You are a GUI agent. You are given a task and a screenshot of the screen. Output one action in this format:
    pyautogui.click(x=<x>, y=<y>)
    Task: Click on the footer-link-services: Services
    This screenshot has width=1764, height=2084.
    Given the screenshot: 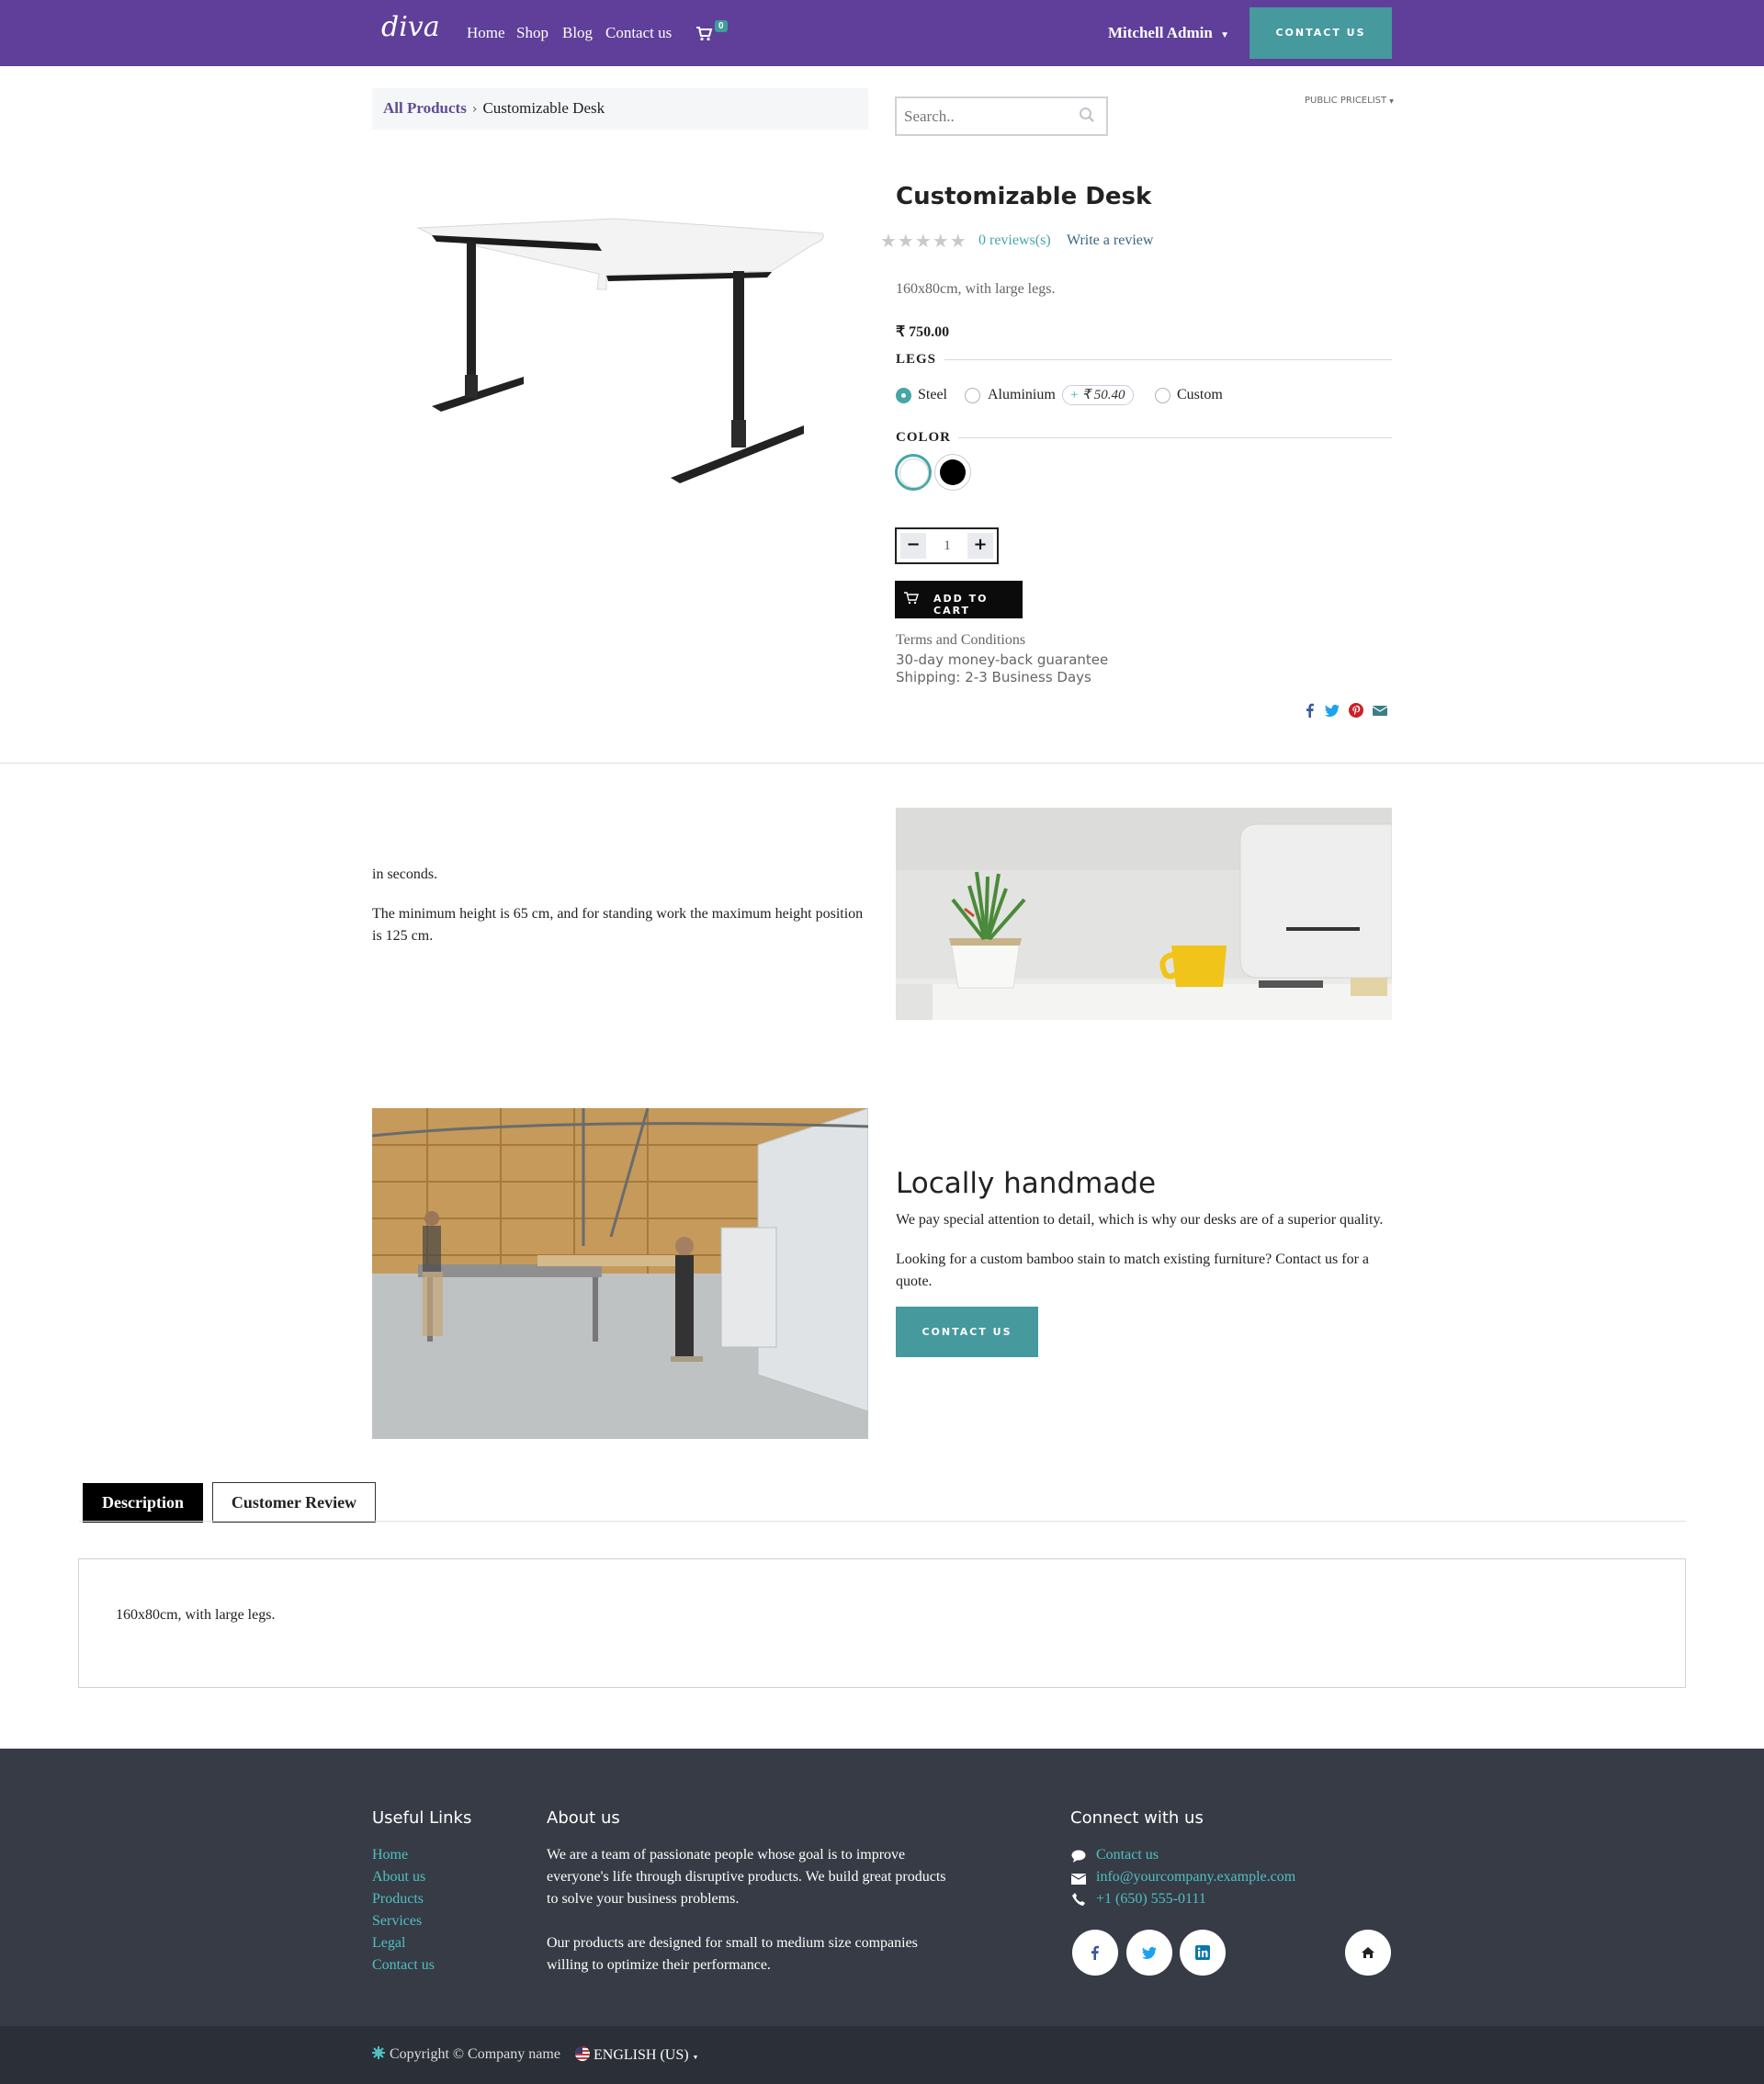 What is the action you would take?
    pyautogui.click(x=397, y=1921)
    